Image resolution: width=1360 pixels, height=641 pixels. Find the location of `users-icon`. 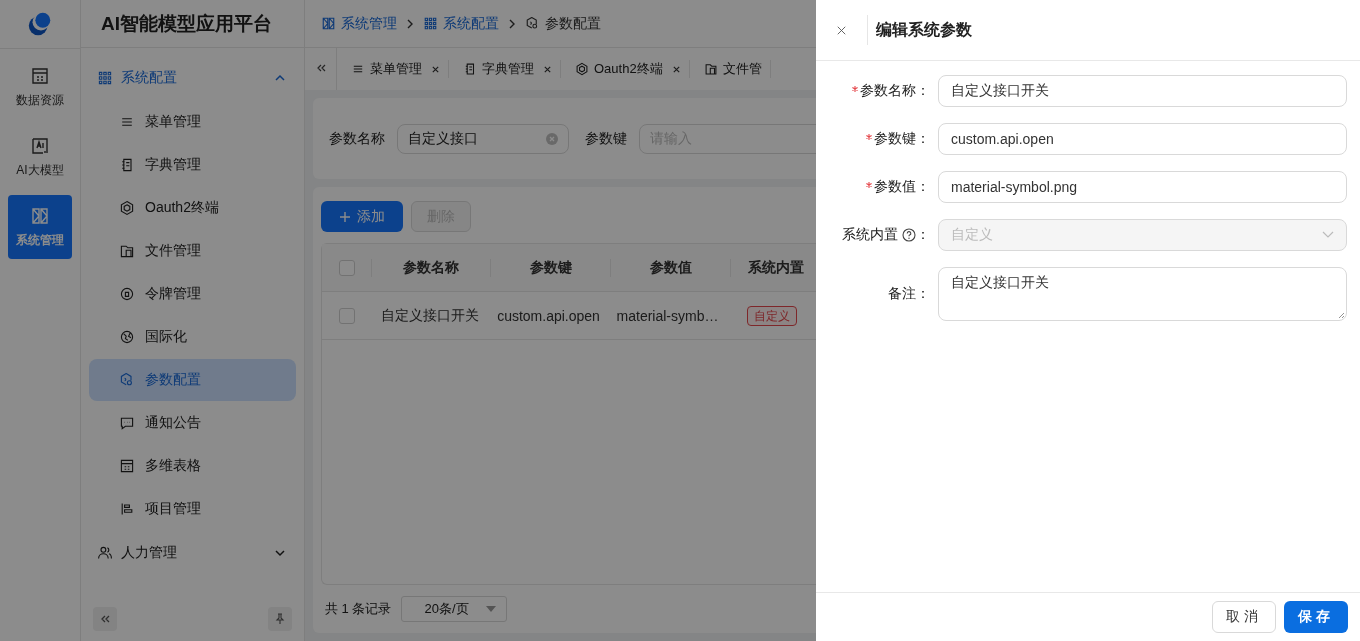

users-icon is located at coordinates (105, 553).